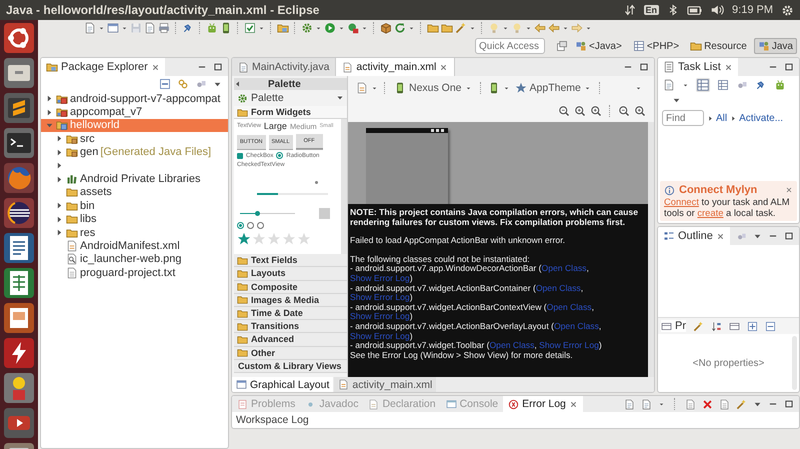 The width and height of the screenshot is (800, 449). I want to click on tree-item: appcompat_v7, so click(134, 112).